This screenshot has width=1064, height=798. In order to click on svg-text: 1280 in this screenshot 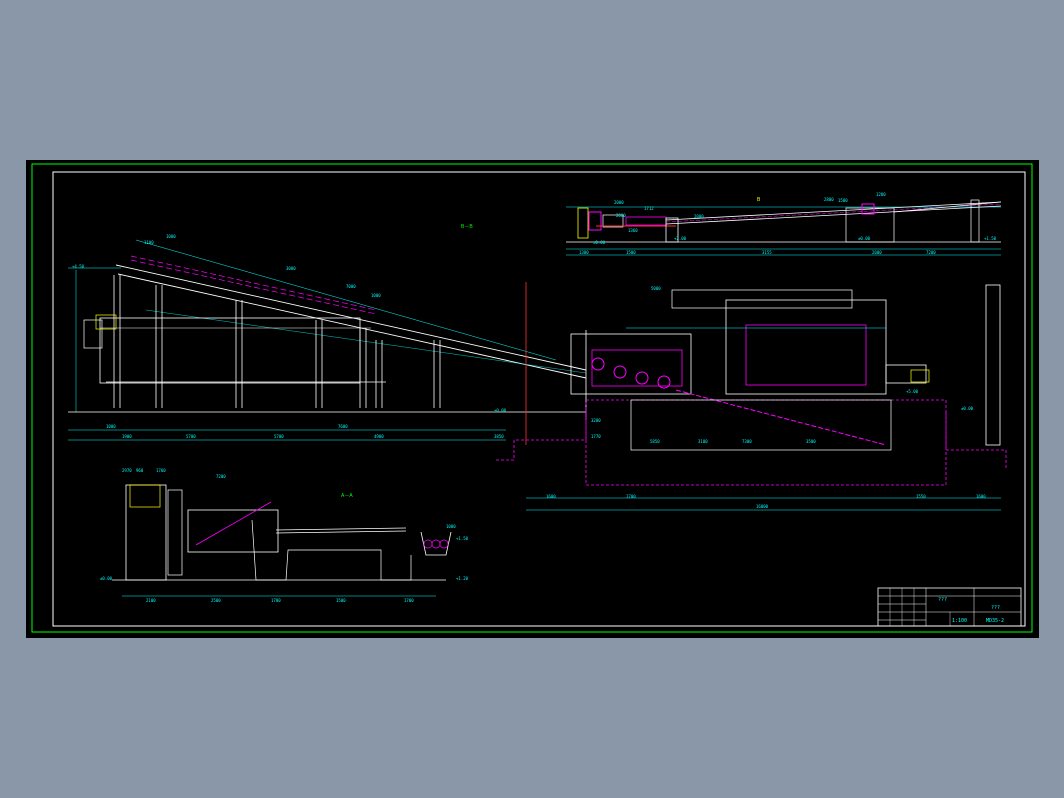, I will do `click(881, 194)`.